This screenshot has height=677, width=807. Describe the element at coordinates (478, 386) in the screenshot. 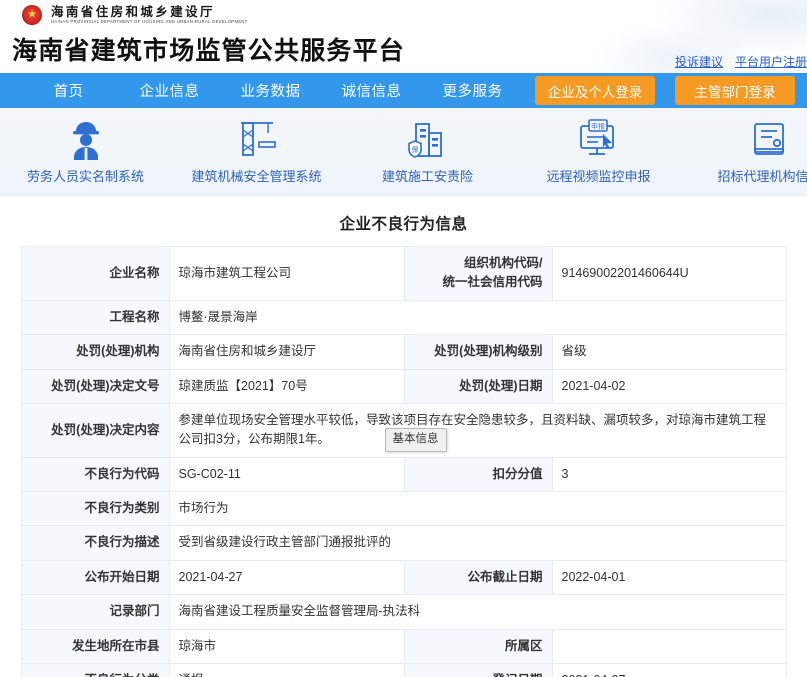

I see `row-label-punishment-date: 处罚(处理)日期` at that location.